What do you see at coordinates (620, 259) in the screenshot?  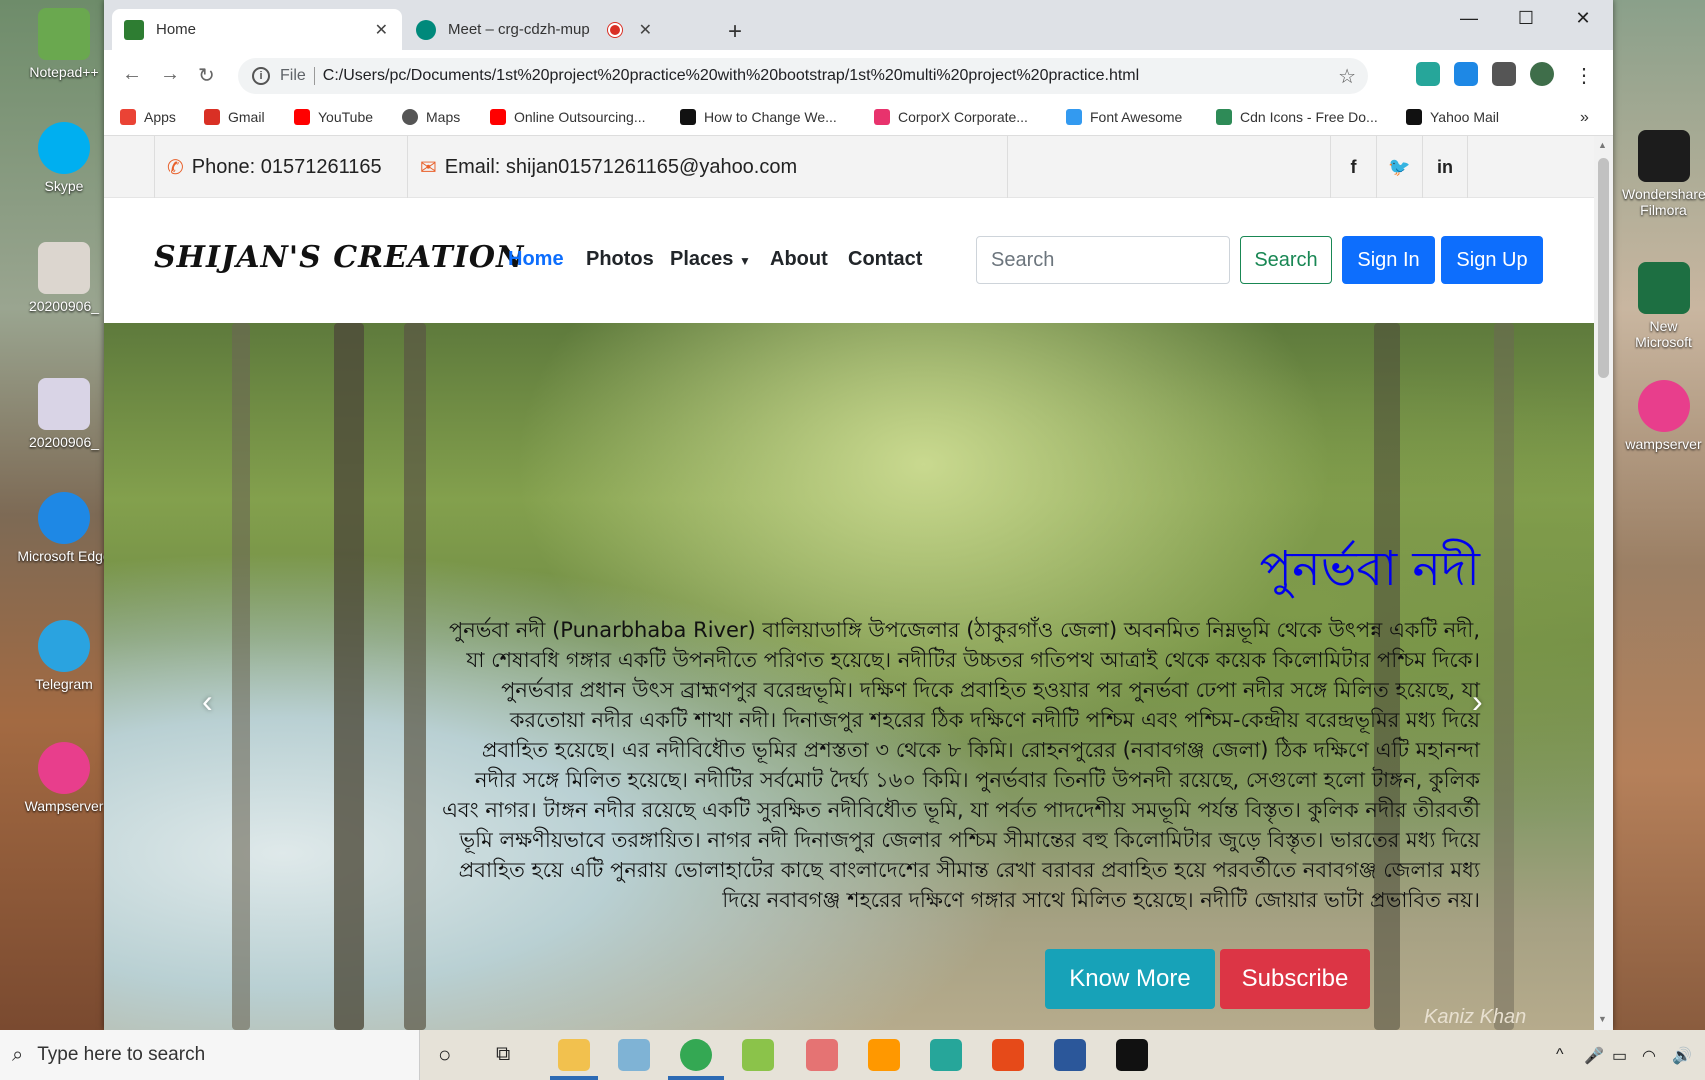 I see `nav-photos: Photos` at bounding box center [620, 259].